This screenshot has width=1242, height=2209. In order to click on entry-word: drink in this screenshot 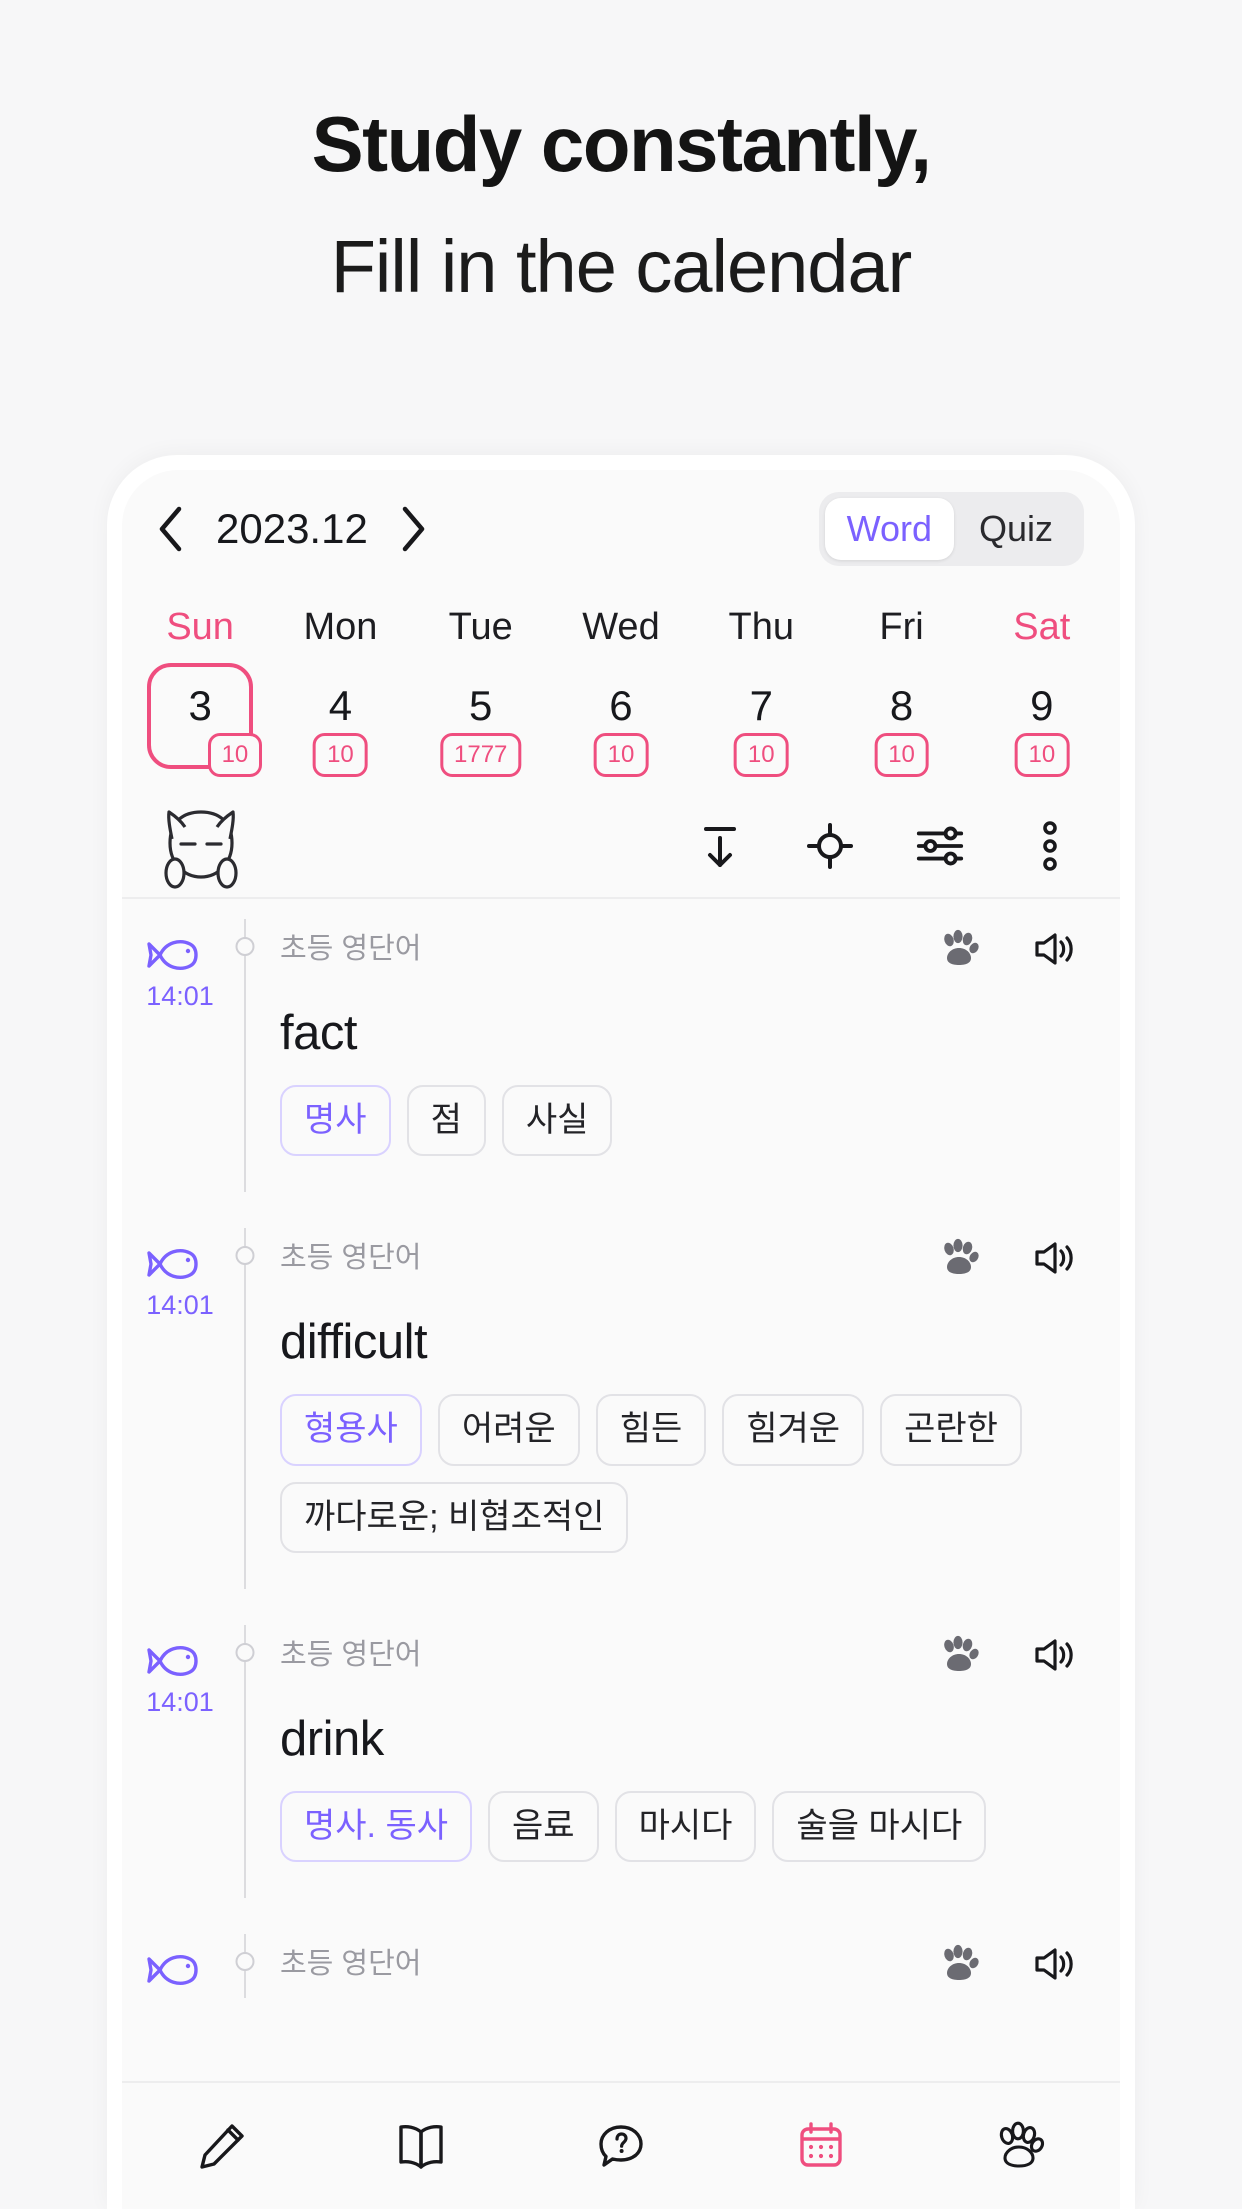, I will do `click(332, 1738)`.